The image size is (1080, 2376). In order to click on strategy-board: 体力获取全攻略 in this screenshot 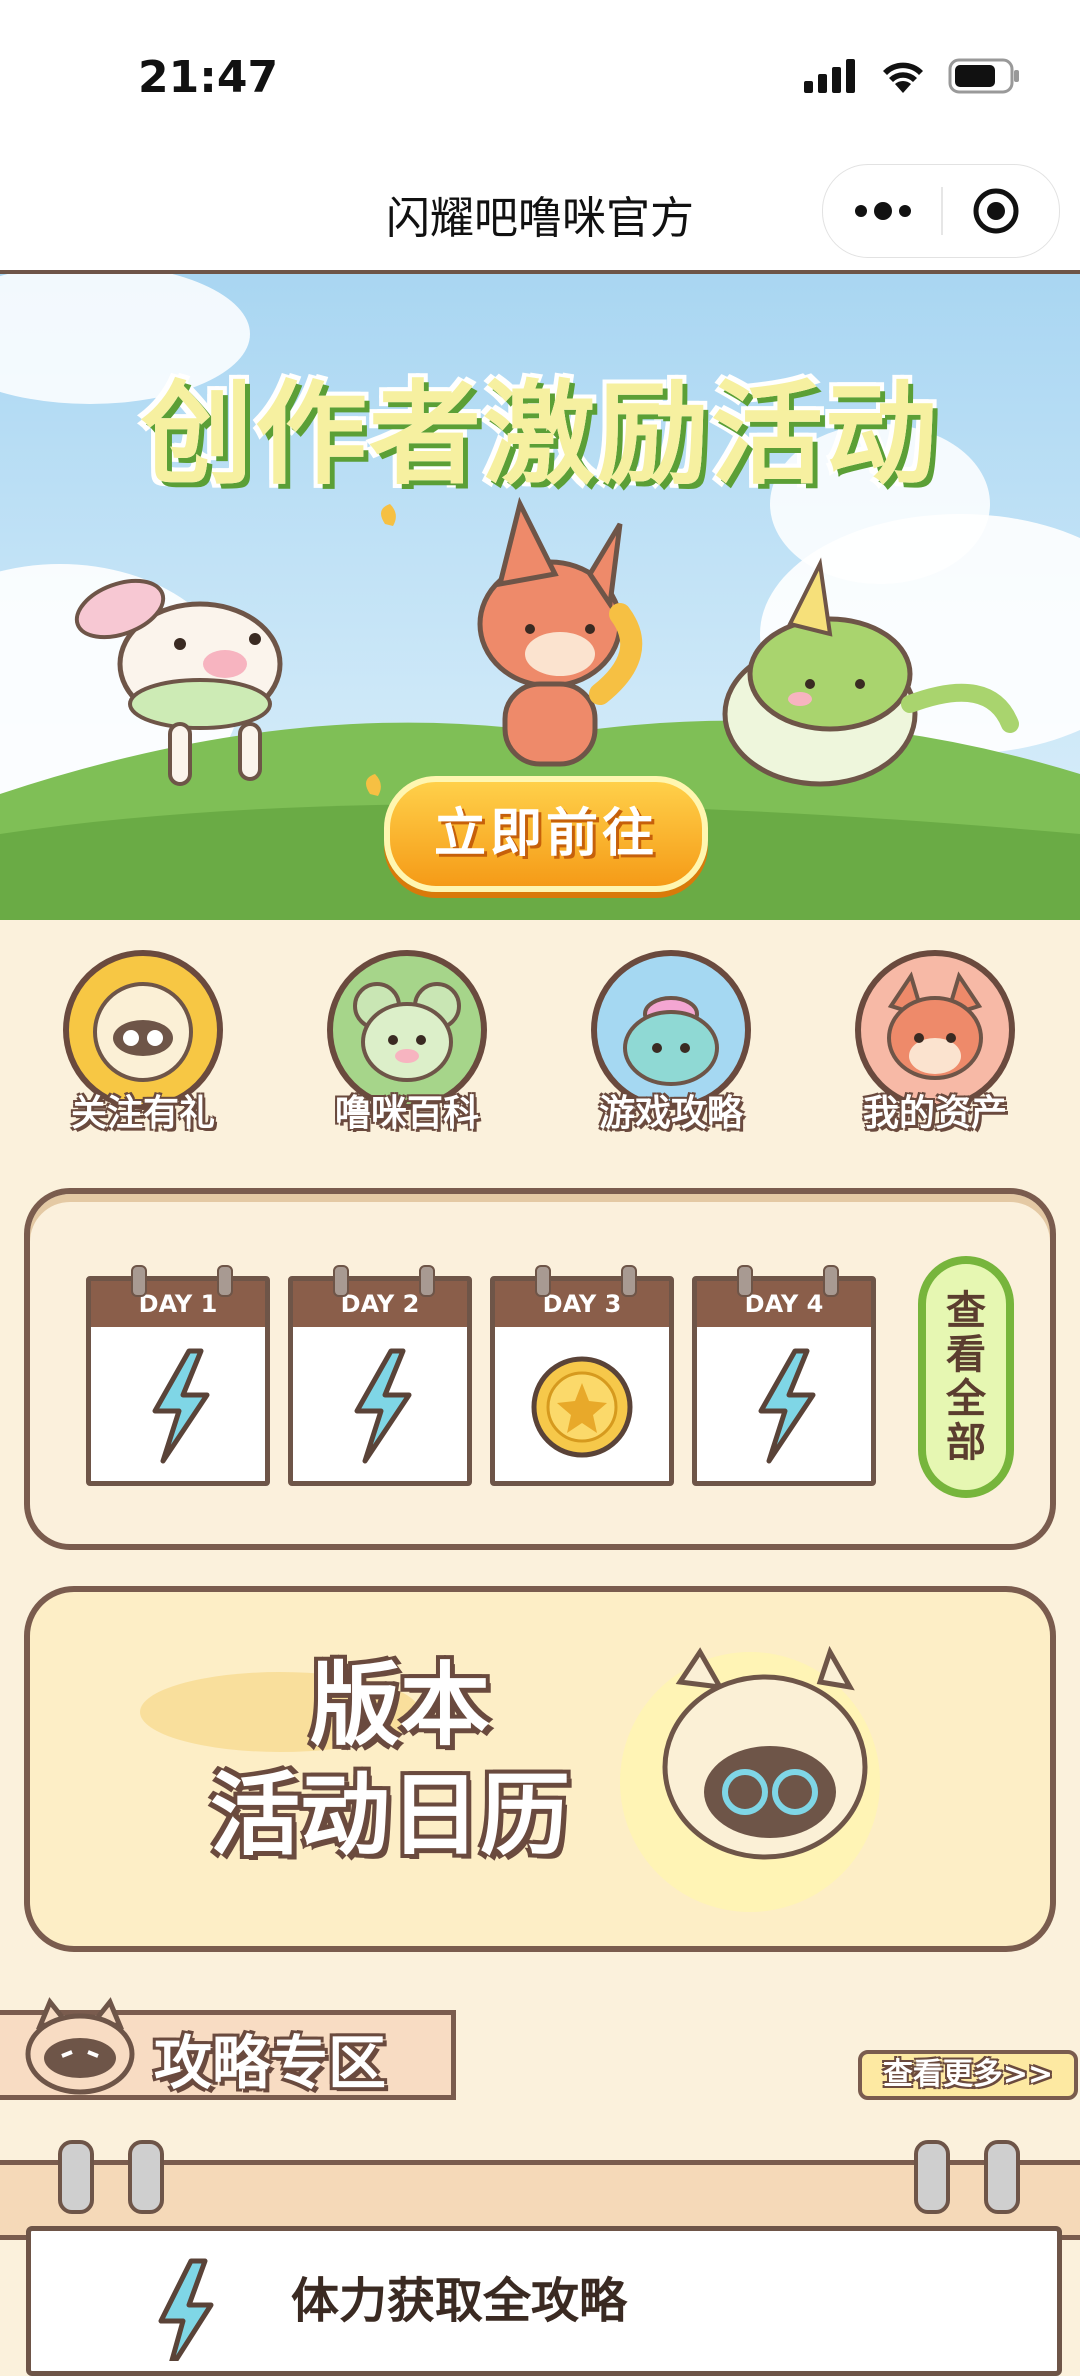, I will do `click(540, 2258)`.